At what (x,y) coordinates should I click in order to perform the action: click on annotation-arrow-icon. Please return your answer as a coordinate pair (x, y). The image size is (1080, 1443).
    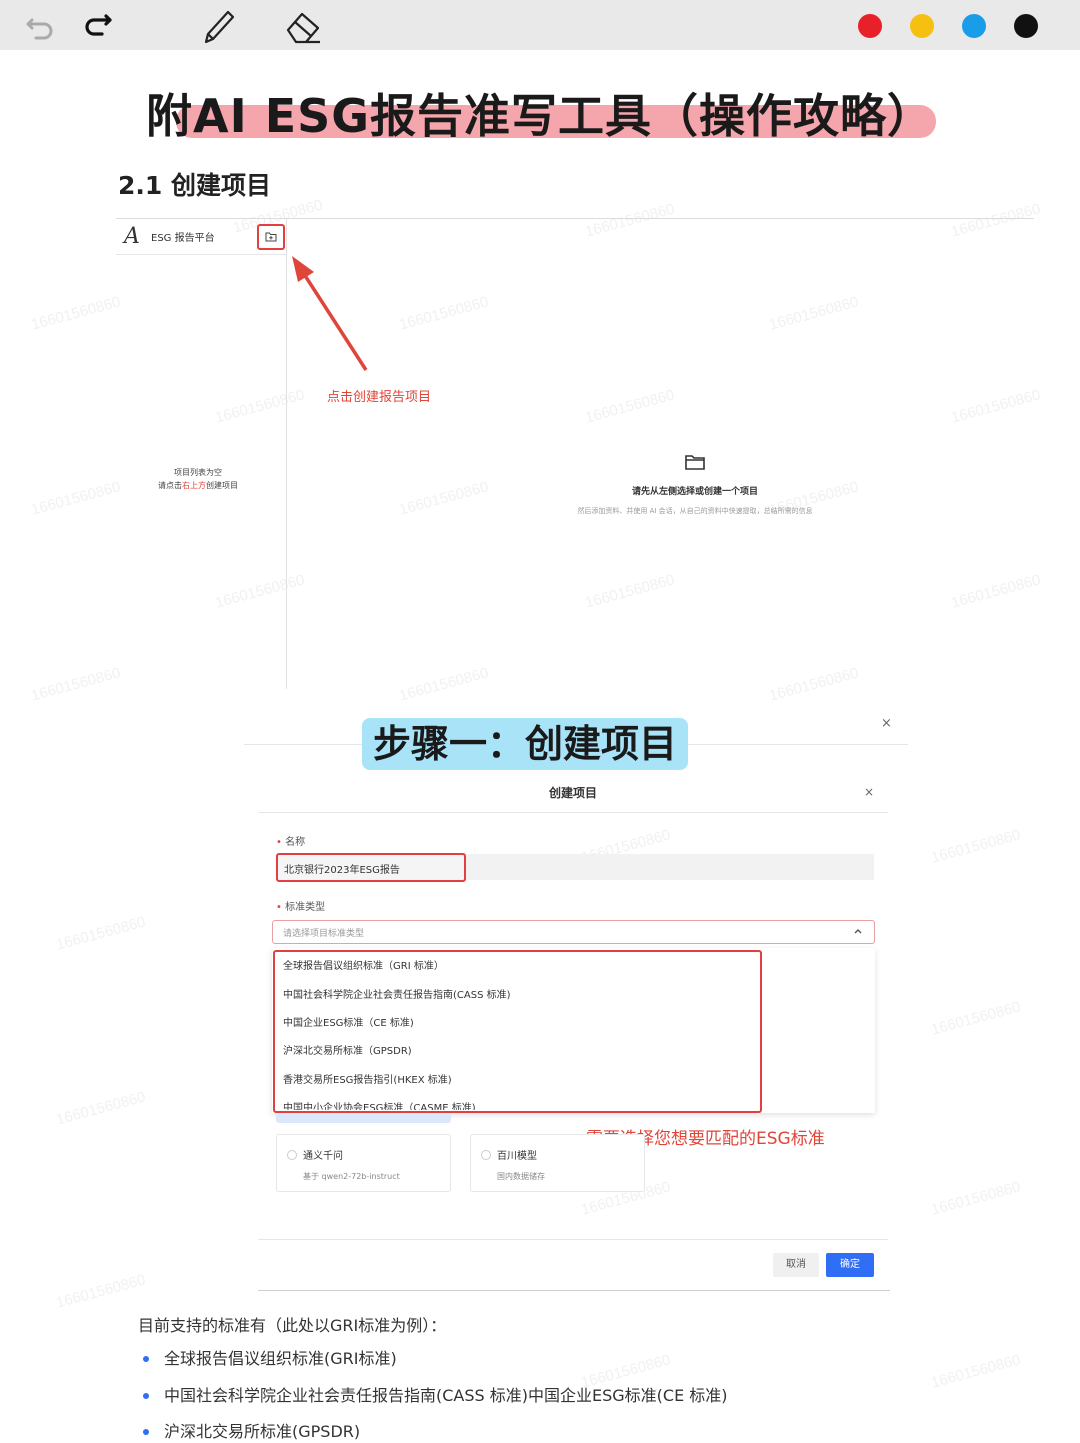
    Looking at the image, I should click on (330, 313).